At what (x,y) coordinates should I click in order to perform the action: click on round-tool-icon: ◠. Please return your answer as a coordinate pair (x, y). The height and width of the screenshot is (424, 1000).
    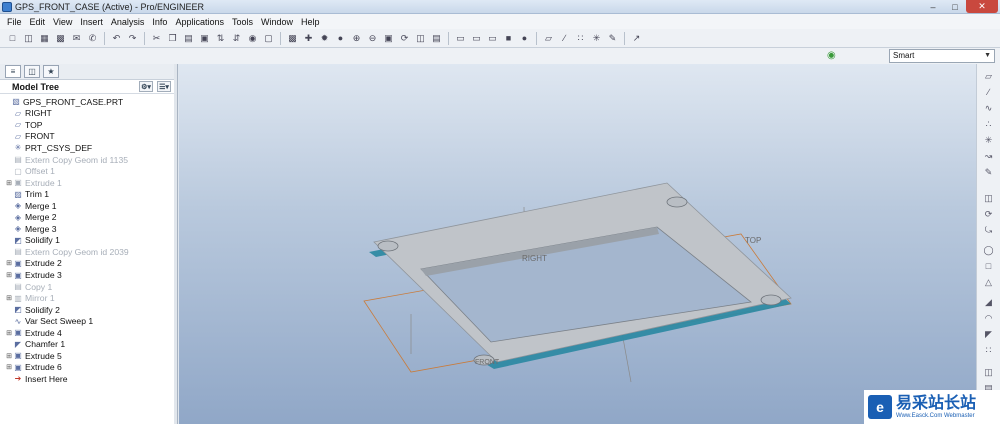
    Looking at the image, I should click on (988, 318).